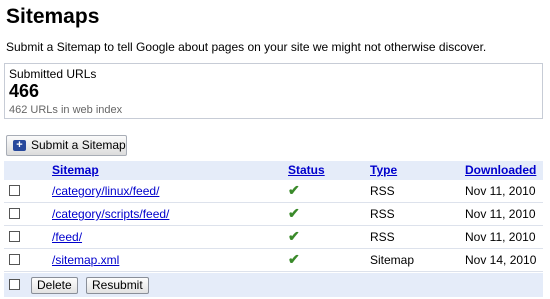 This screenshot has height=299, width=550. Describe the element at coordinates (273, 191) in the screenshot. I see `table-row: /category/linux/feed/ ✔ RSS Nov 11, 2010` at that location.